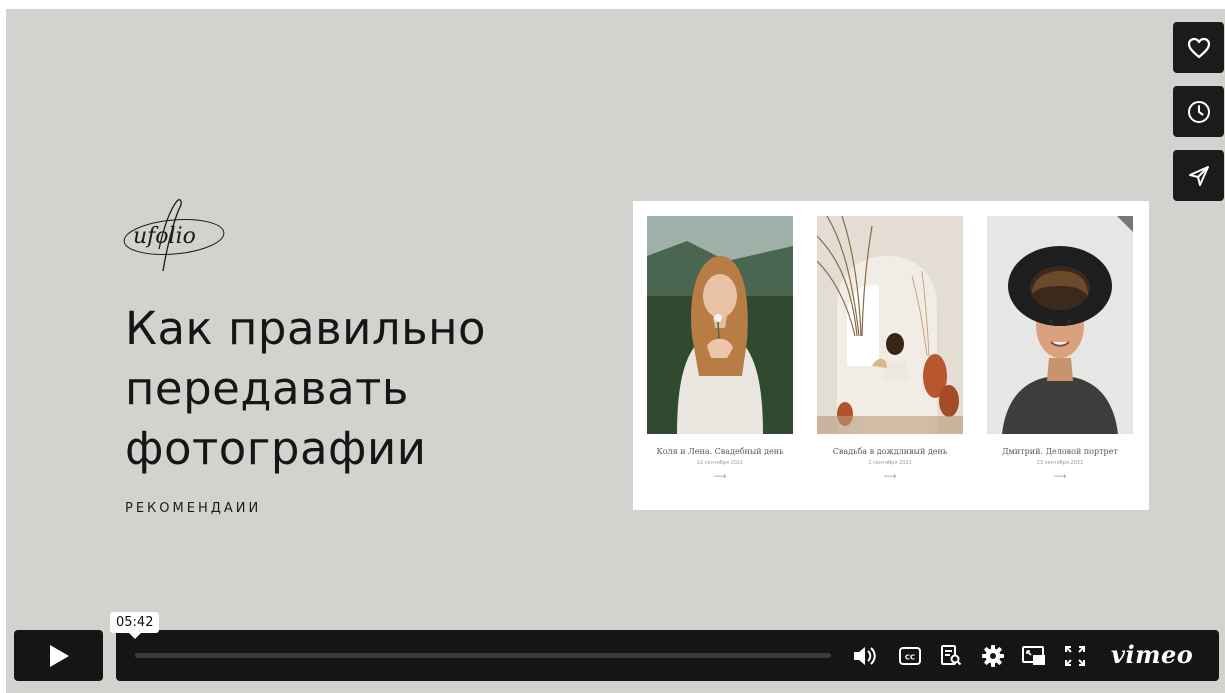 The image size is (1225, 693). I want to click on share-button, so click(1198, 175).